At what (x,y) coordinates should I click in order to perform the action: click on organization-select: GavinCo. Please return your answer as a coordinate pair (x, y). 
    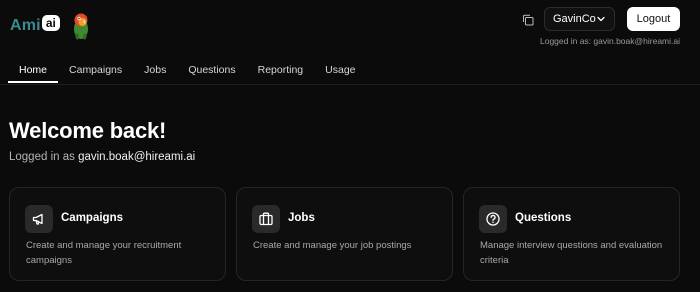
    Looking at the image, I should click on (579, 19).